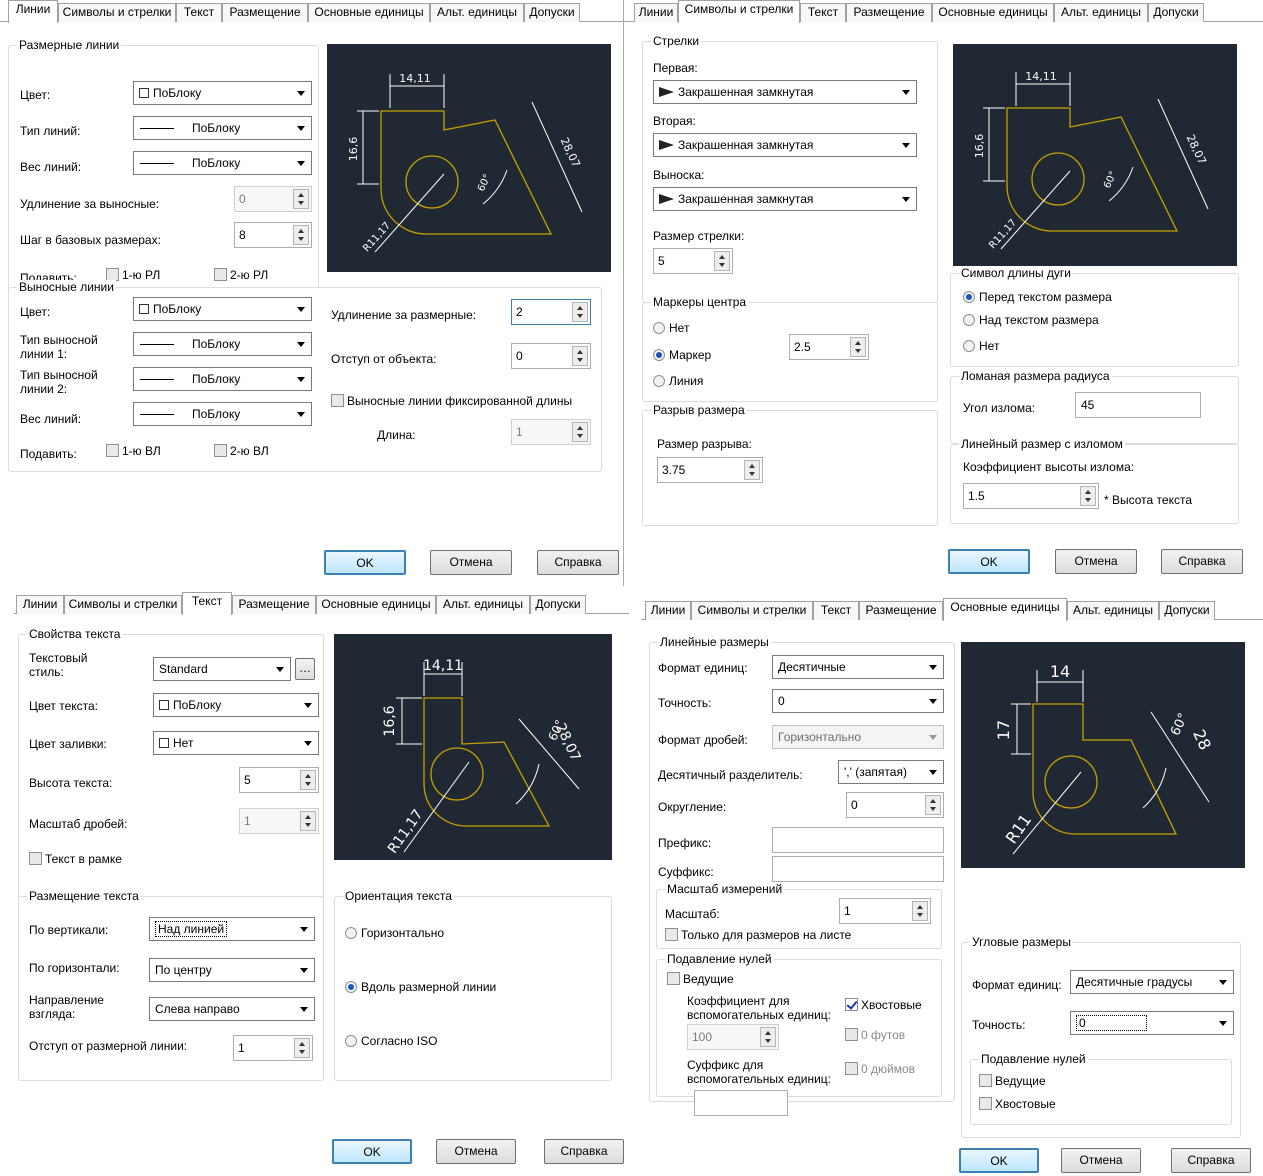 This screenshot has width=1263, height=1176. Describe the element at coordinates (241, 451) in the screenshot. I see `suppress-ext-line-2-checkbox: 2-ю ВЛ` at that location.